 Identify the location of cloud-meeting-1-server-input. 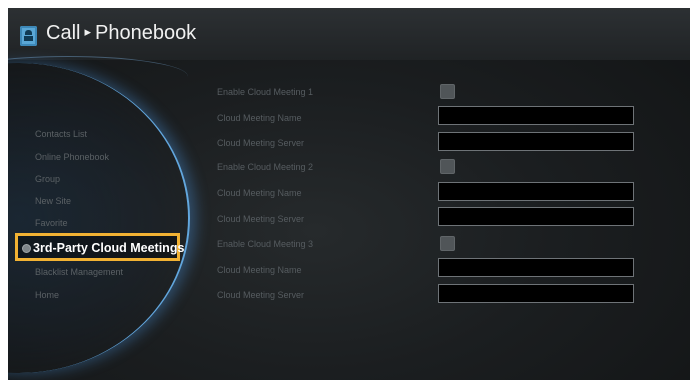
(536, 141).